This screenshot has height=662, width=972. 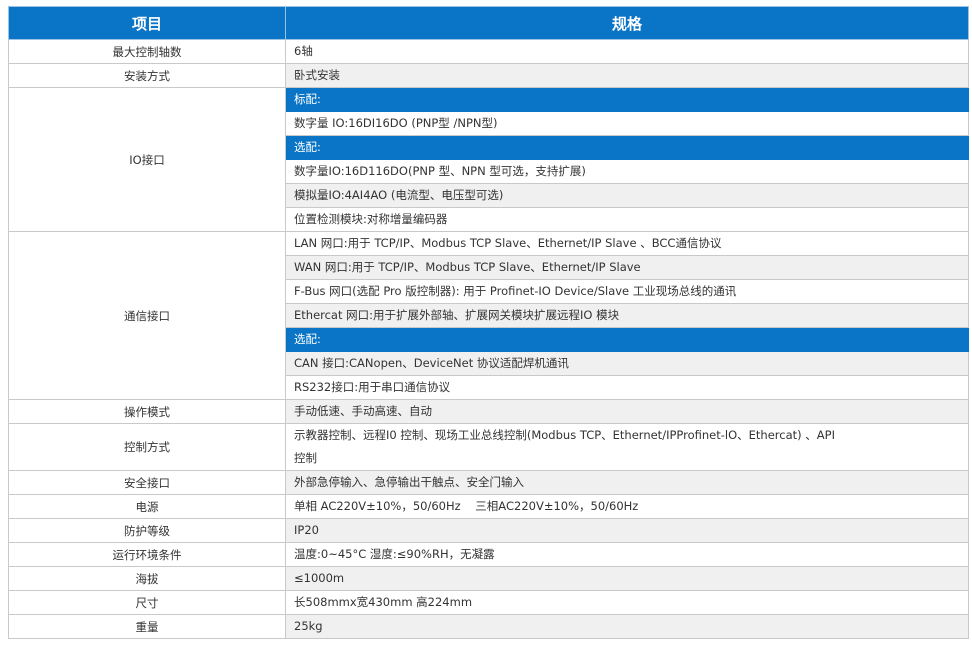 I want to click on table-row: 操作模式 手动低速、手动高速、自动, so click(x=488, y=411).